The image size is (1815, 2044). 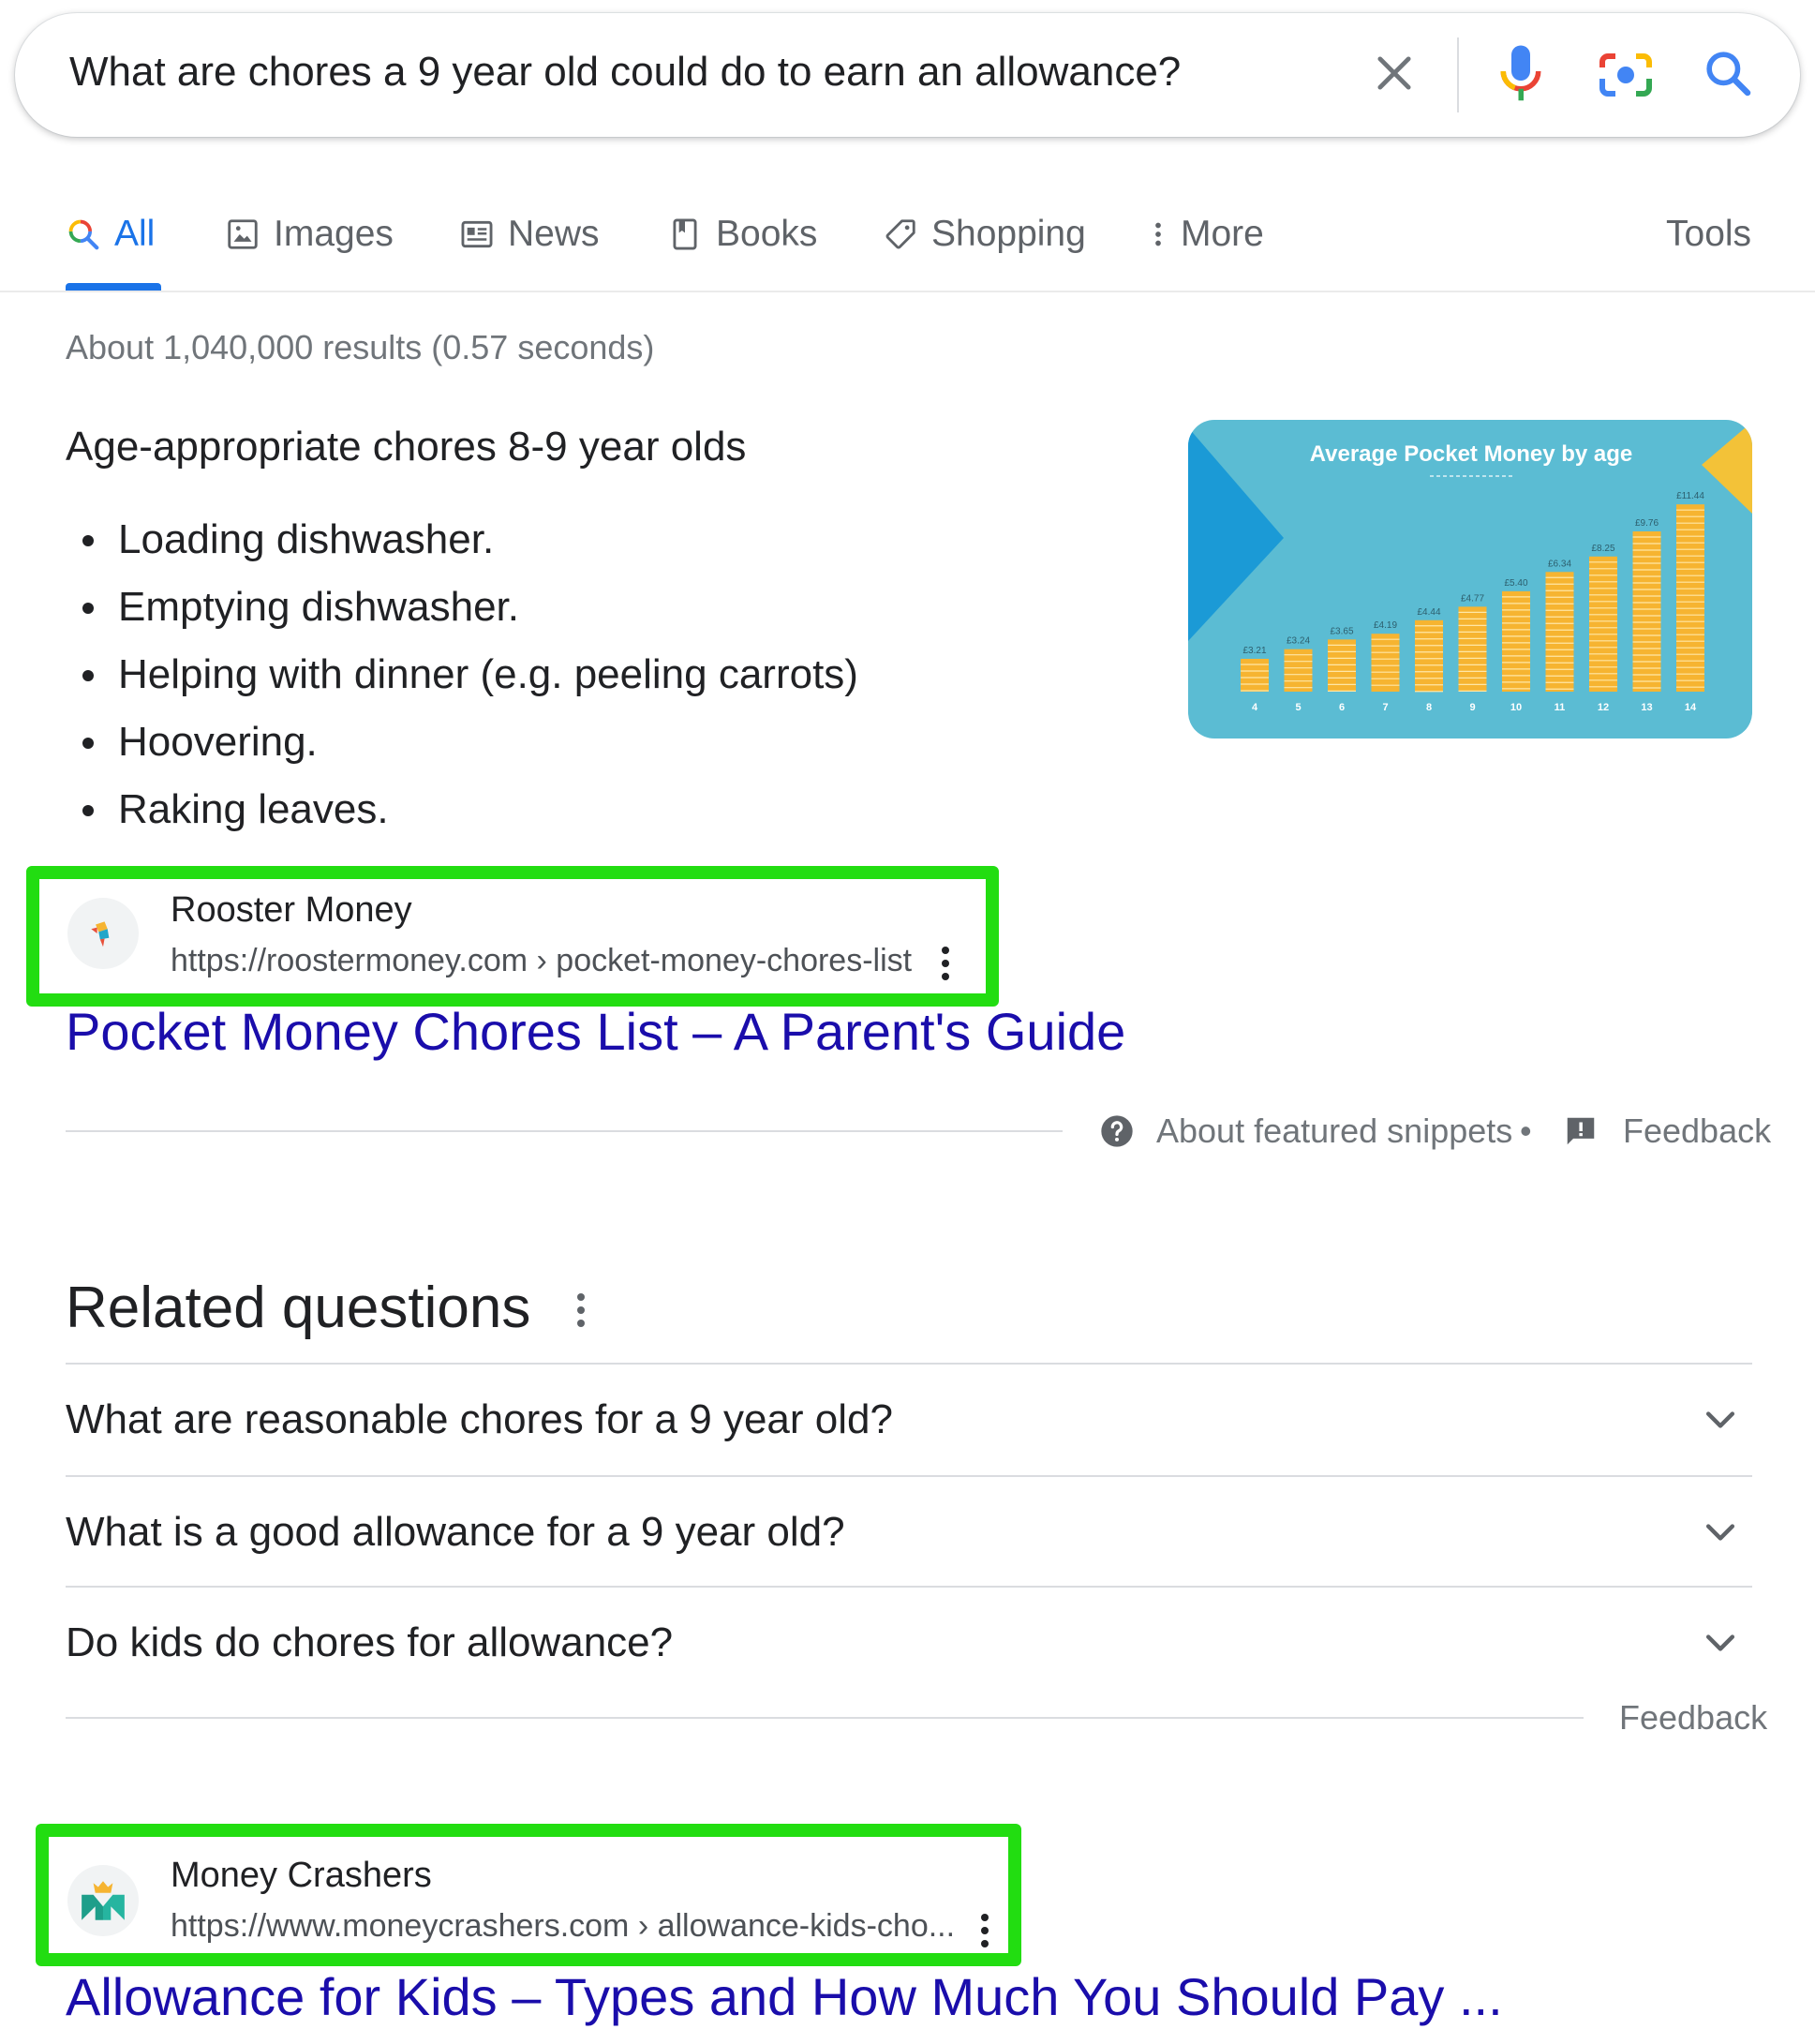 I want to click on result-stats: About 1,040,000 results (0.57 seconds), so click(x=360, y=347).